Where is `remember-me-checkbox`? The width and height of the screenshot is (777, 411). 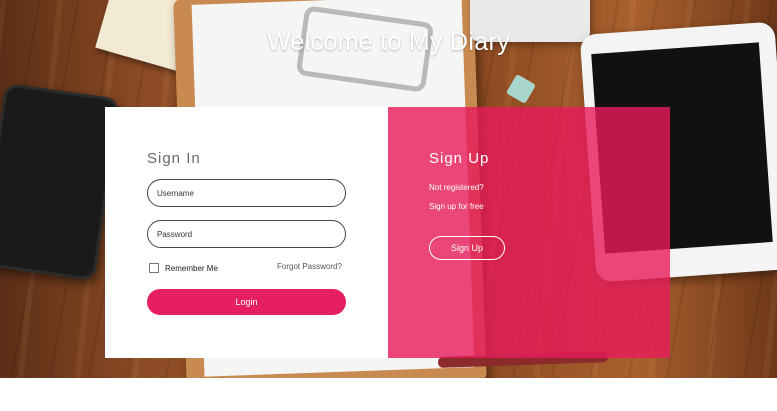 remember-me-checkbox is located at coordinates (154, 268).